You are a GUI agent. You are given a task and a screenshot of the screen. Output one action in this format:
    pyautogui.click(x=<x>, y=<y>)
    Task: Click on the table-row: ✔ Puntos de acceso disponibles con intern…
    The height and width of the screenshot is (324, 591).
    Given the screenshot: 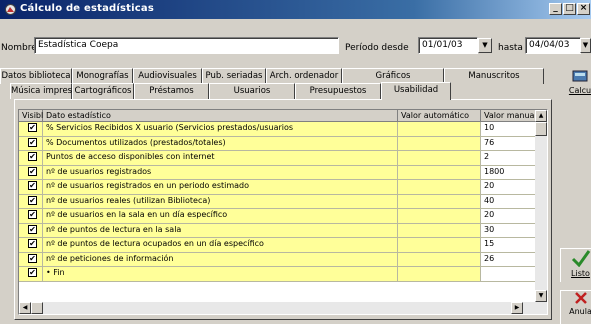 What is the action you would take?
    pyautogui.click(x=278, y=158)
    